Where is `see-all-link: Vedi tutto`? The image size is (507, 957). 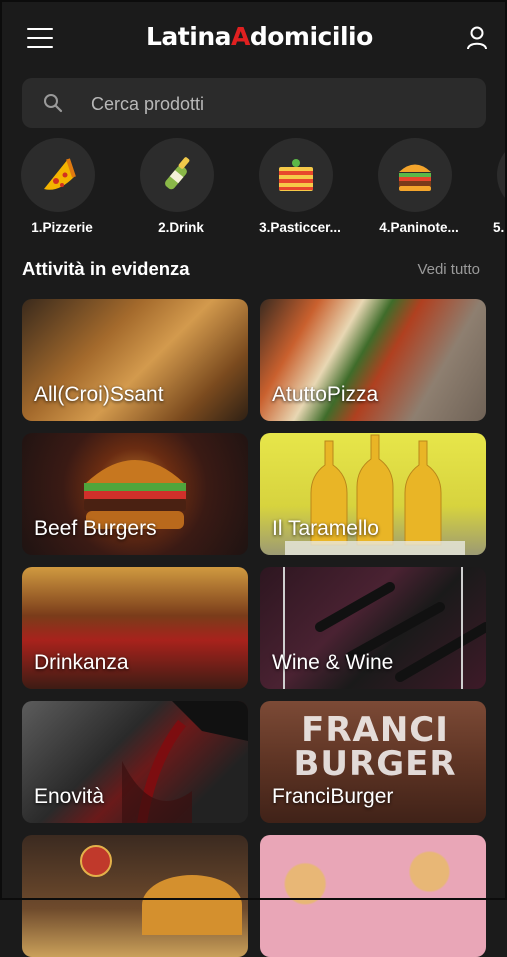
see-all-link: Vedi tutto is located at coordinates (448, 269).